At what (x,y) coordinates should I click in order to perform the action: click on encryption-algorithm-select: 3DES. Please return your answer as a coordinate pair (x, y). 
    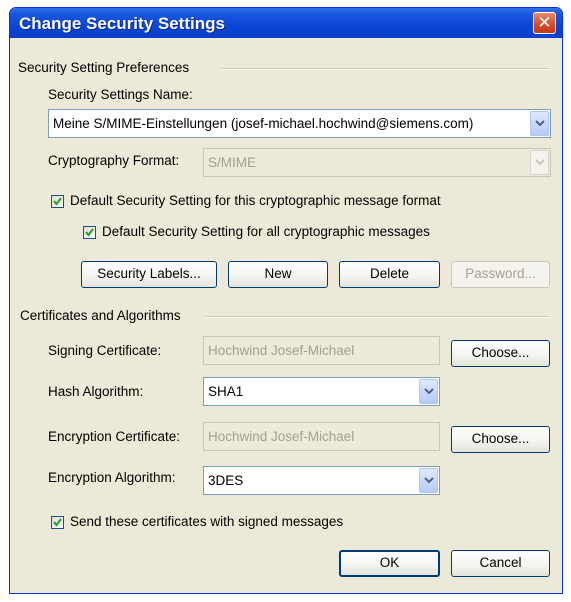
    Looking at the image, I should click on (321, 480).